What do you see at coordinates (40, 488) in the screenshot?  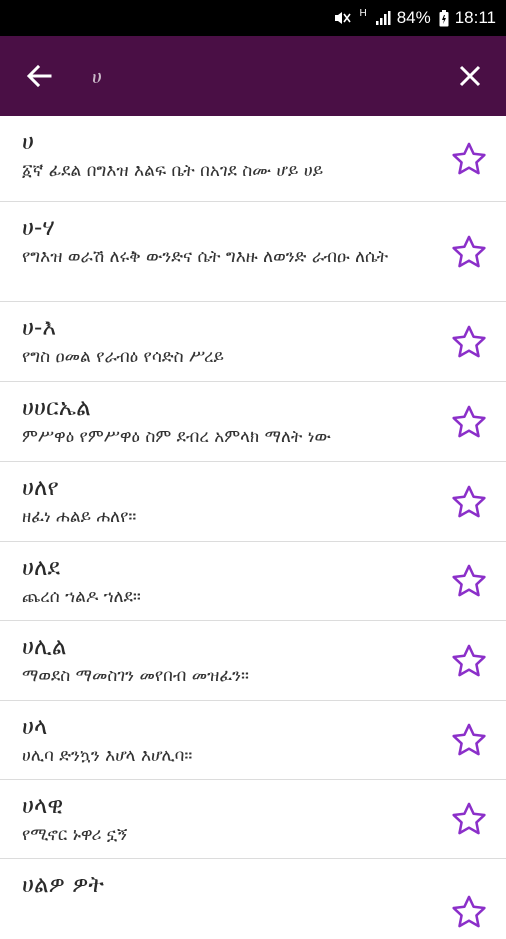 I see `entry-word: ሀለየ` at bounding box center [40, 488].